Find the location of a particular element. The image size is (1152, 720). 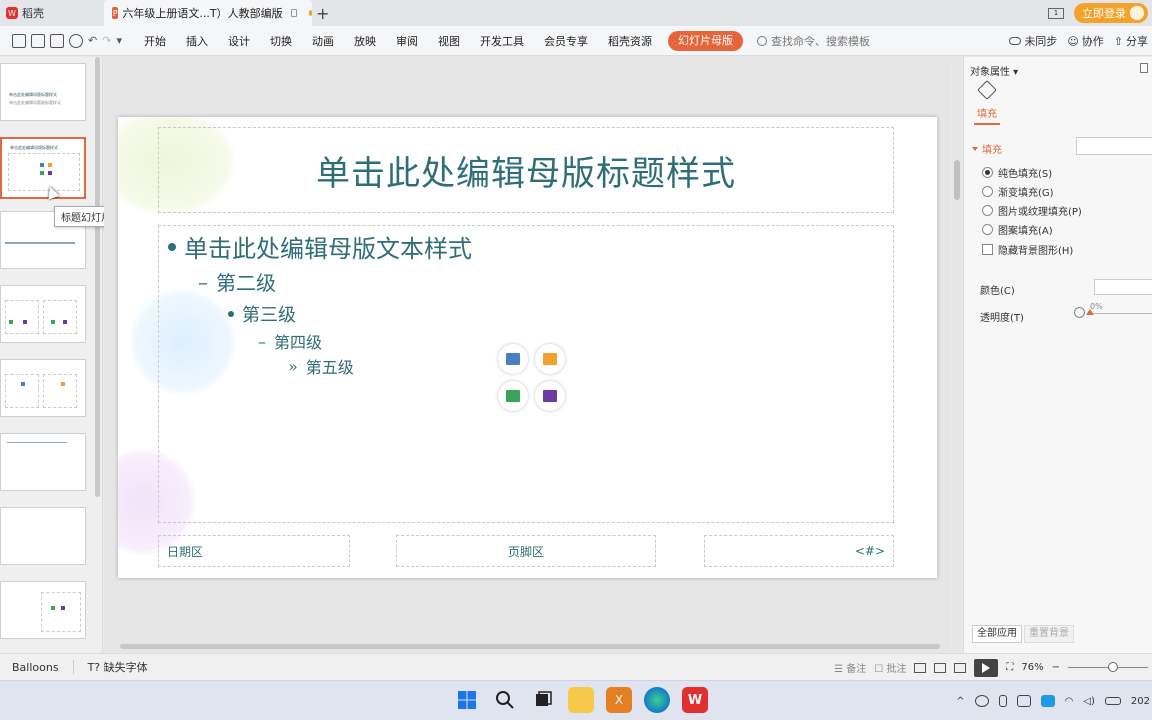

microphone-icon is located at coordinates (1002, 701).